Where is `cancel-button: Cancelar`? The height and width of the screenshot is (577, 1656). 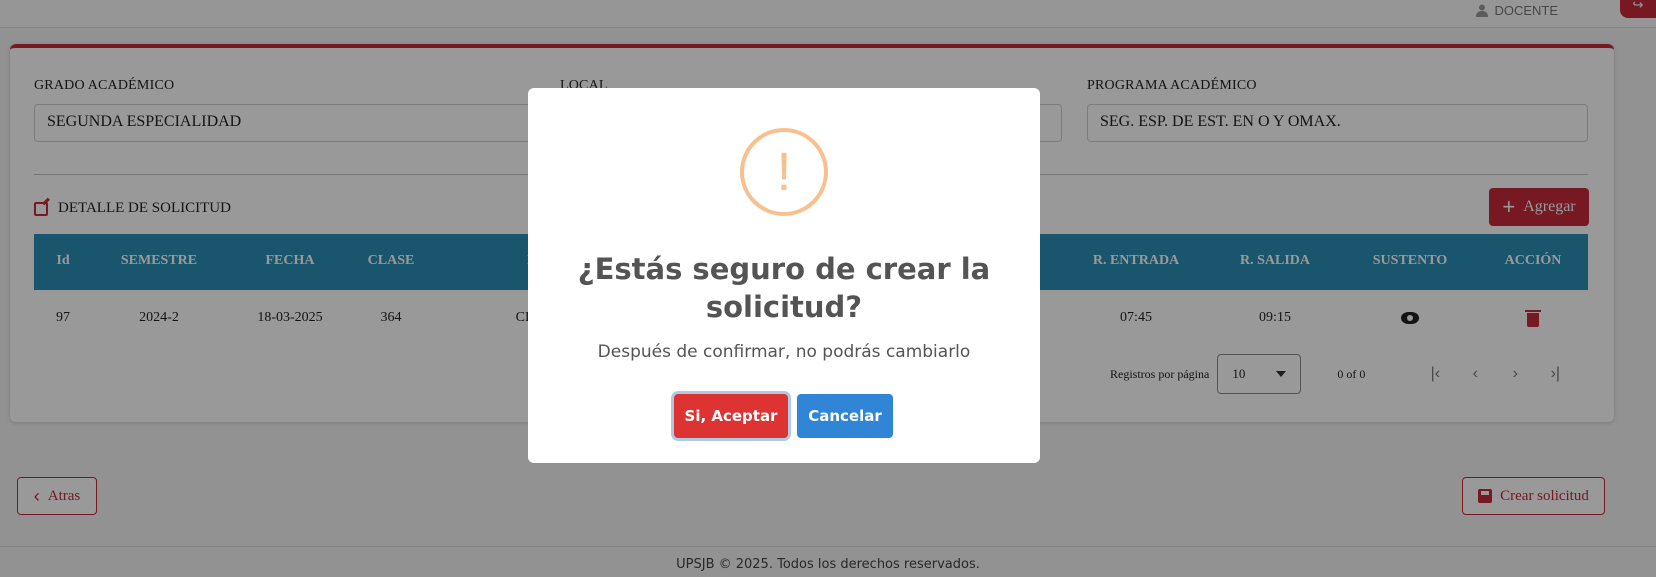
cancel-button: Cancelar is located at coordinates (845, 416).